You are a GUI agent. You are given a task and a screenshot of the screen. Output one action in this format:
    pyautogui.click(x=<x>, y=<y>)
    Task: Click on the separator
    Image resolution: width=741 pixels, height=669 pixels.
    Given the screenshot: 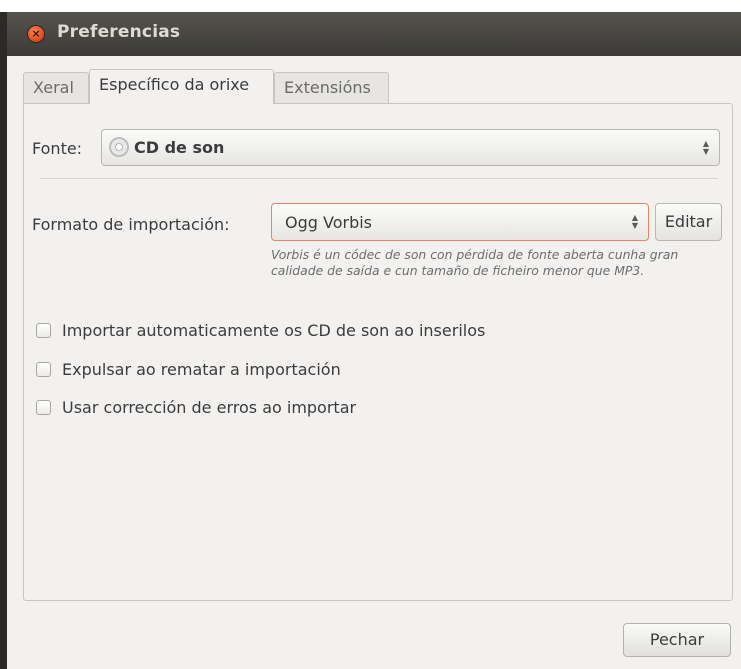 What is the action you would take?
    pyautogui.click(x=379, y=178)
    